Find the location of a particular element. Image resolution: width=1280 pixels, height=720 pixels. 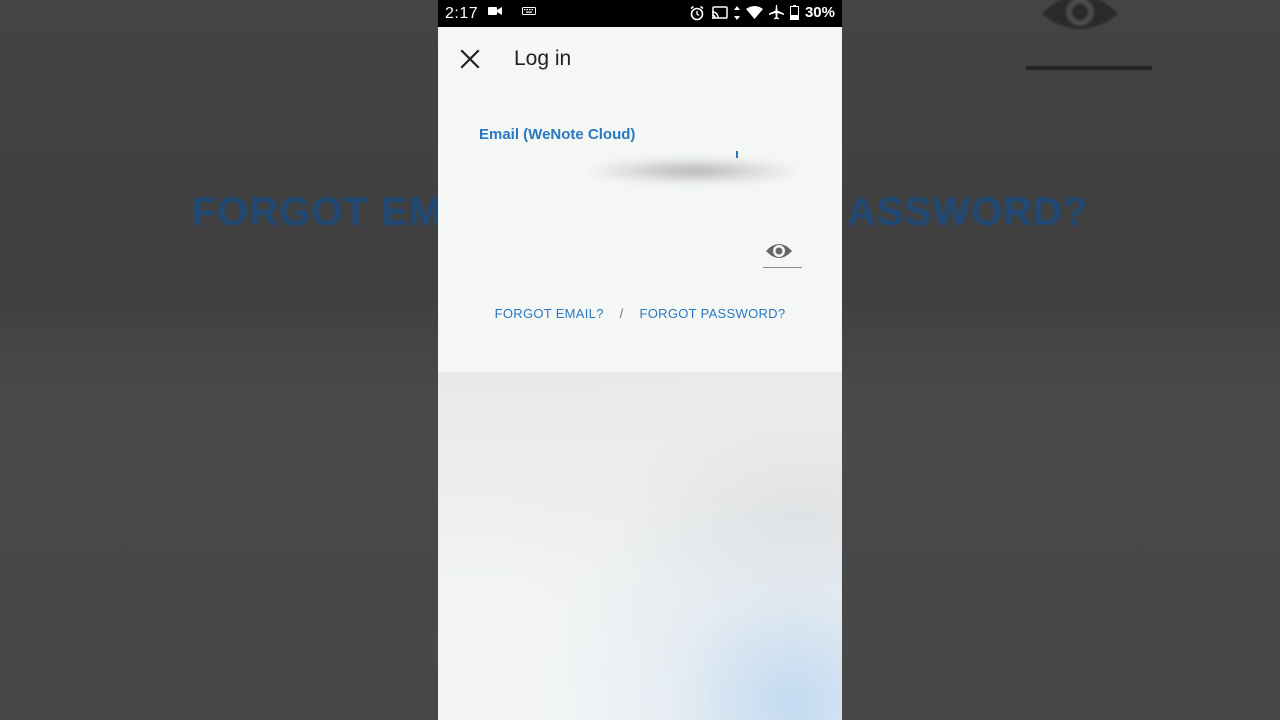

data-arrows-icon is located at coordinates (736, 12).